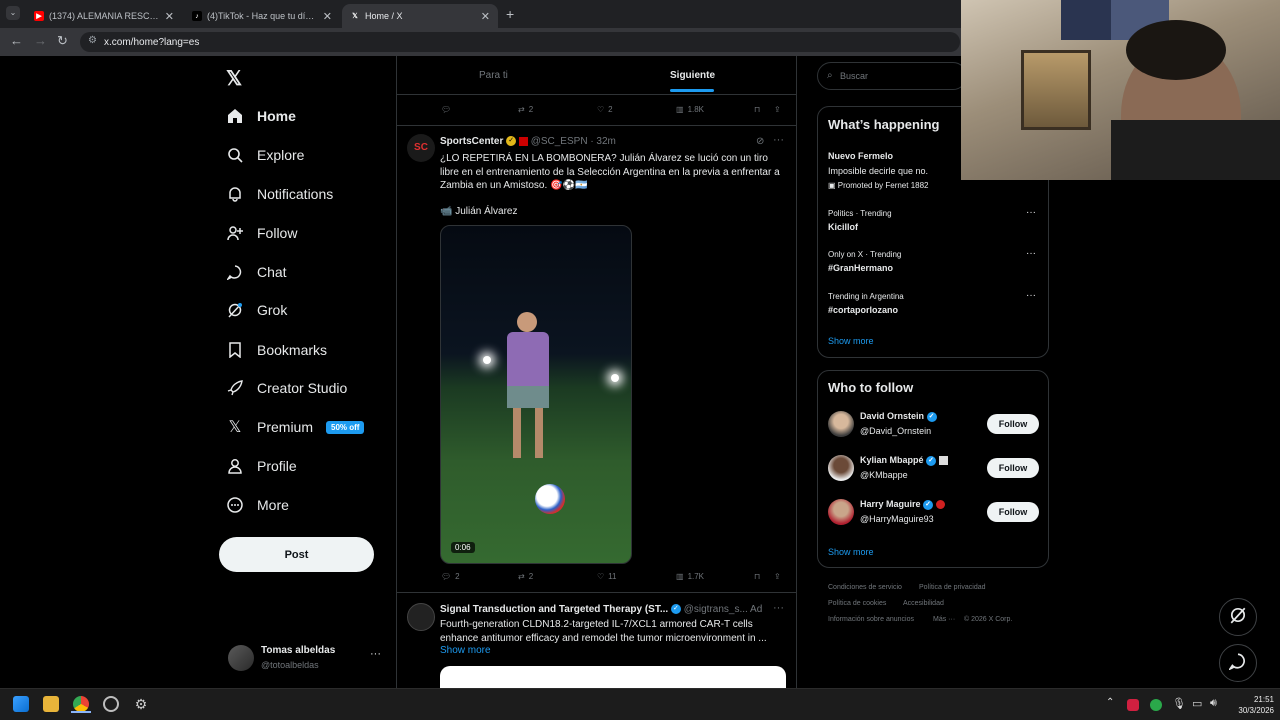  Describe the element at coordinates (276, 350) in the screenshot. I see `nav-bookmarks: Bookmarks` at that location.